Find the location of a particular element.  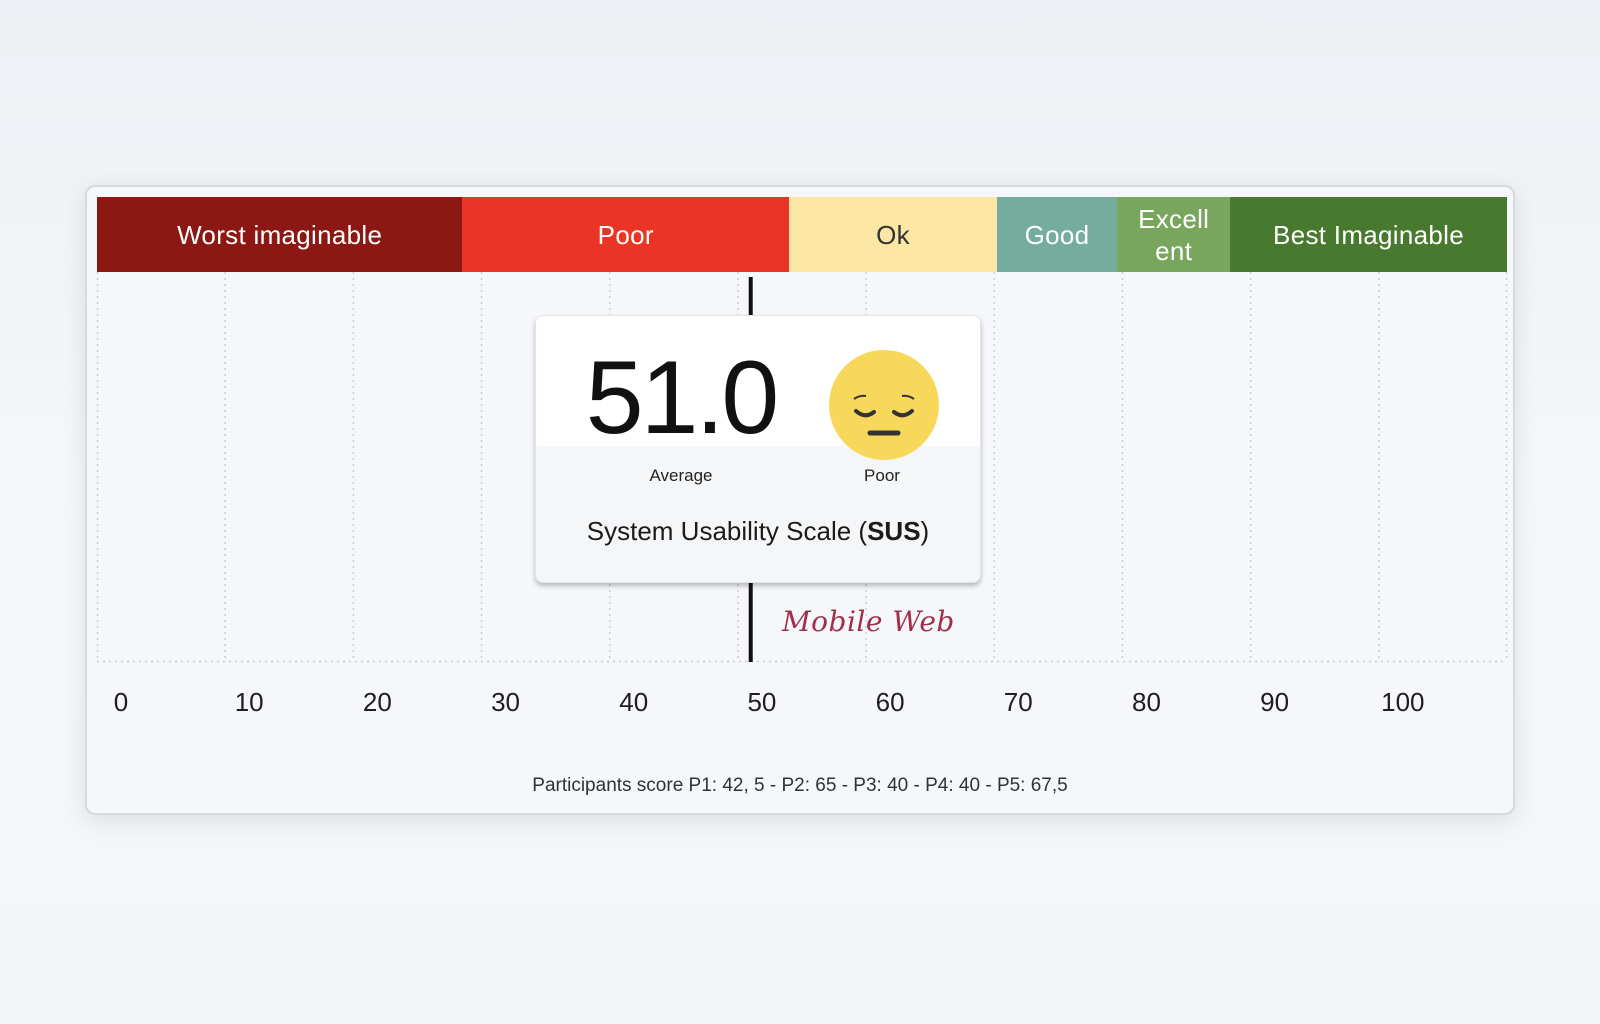

tick-label: 70 is located at coordinates (1018, 702).